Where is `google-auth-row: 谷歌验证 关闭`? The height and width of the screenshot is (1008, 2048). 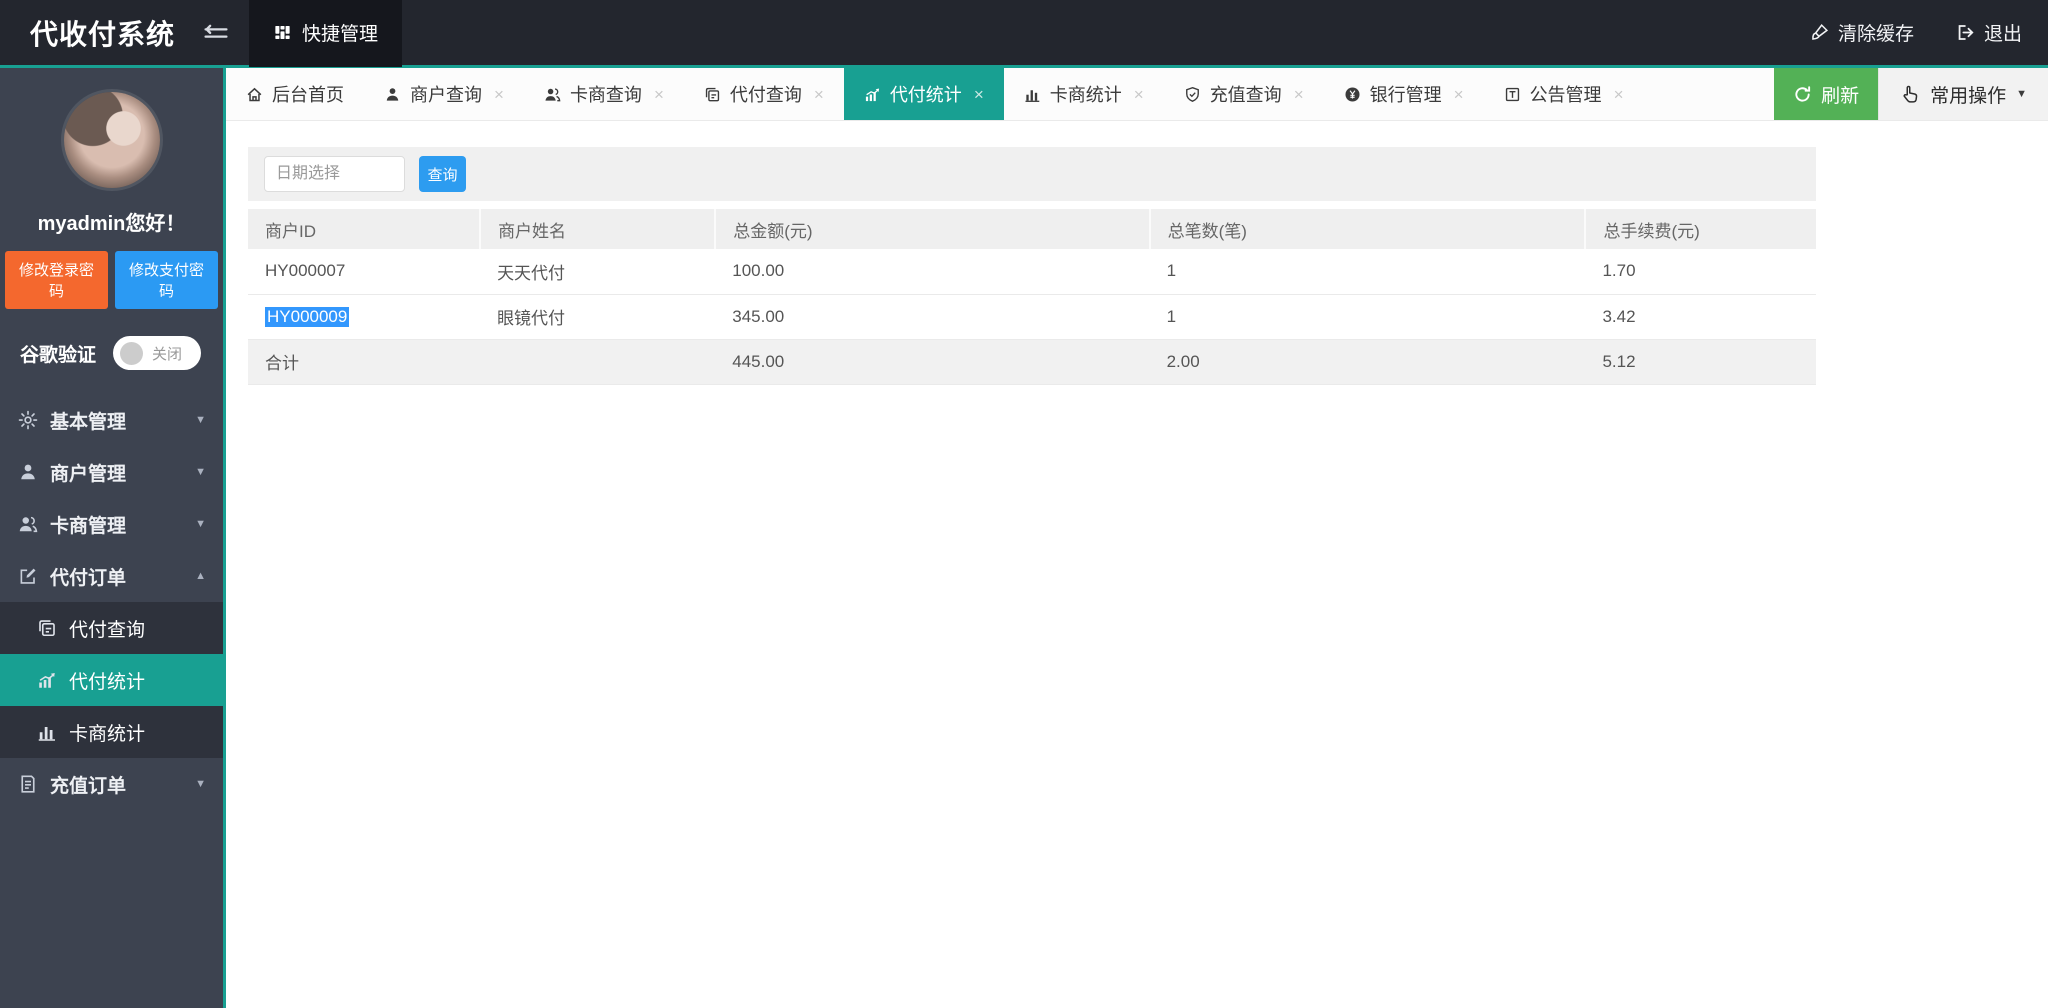
google-auth-row: 谷歌验证 关闭 is located at coordinates (121, 353).